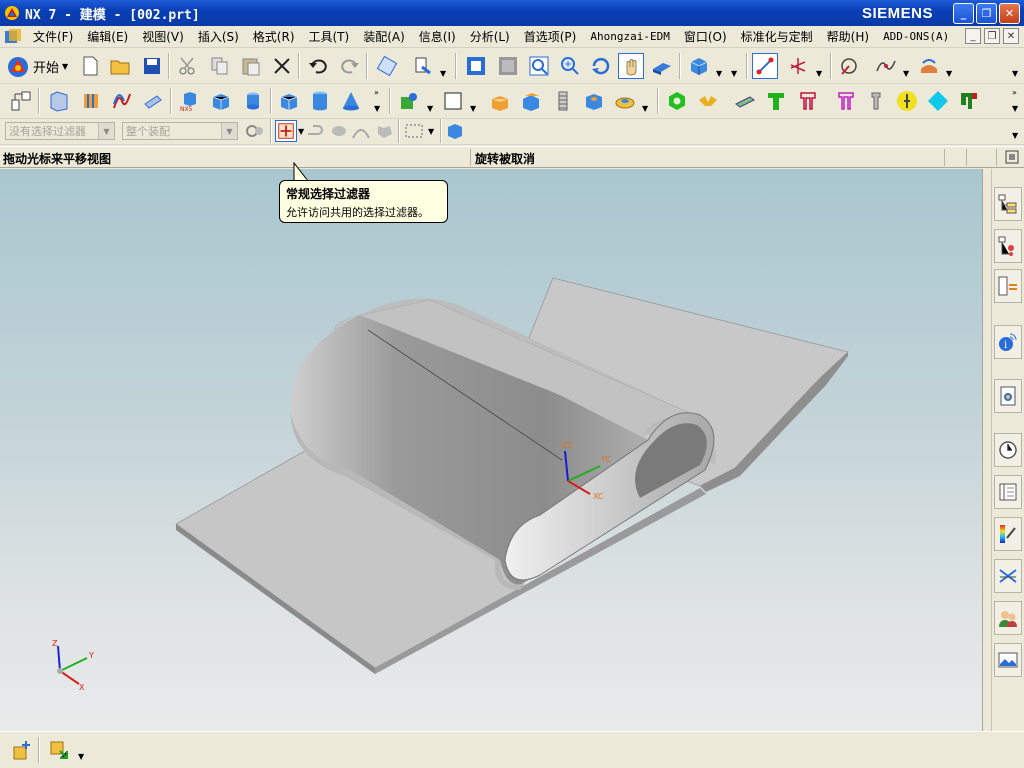 The height and width of the screenshot is (768, 1024). I want to click on pipe-icon, so click(153, 101).